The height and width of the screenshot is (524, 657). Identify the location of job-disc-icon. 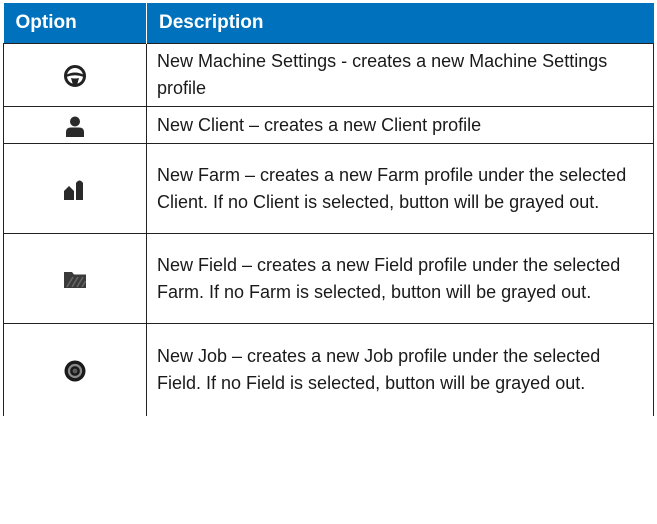
(75, 370).